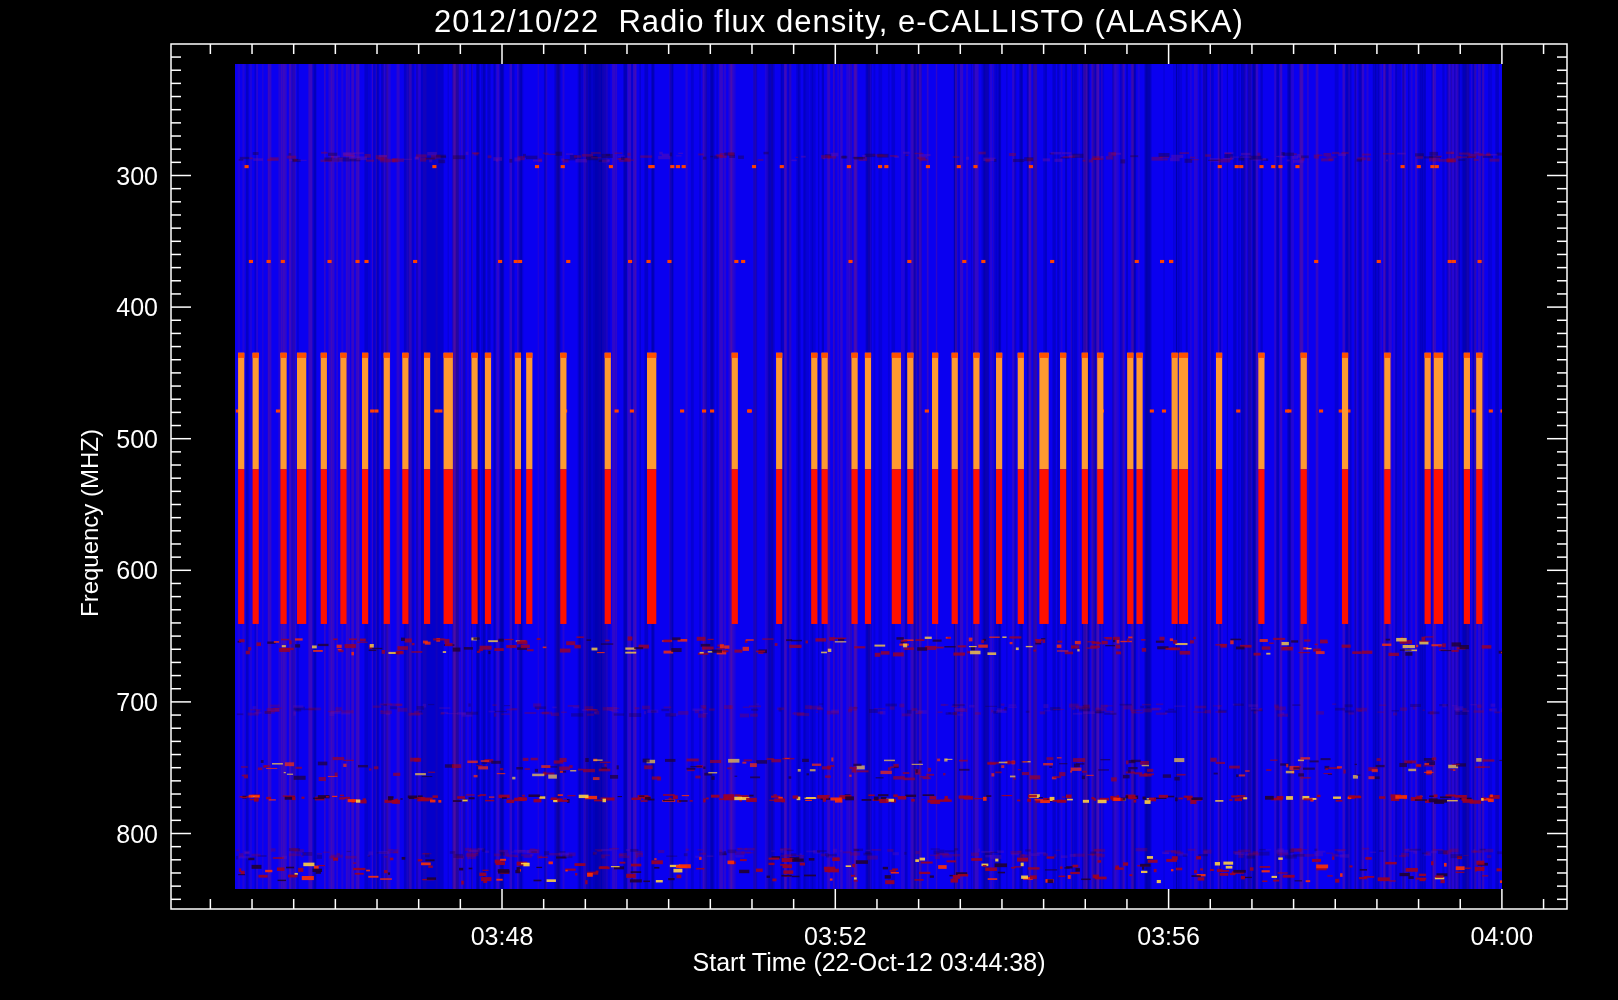  What do you see at coordinates (136, 438) in the screenshot?
I see `y-tick-label: 500` at bounding box center [136, 438].